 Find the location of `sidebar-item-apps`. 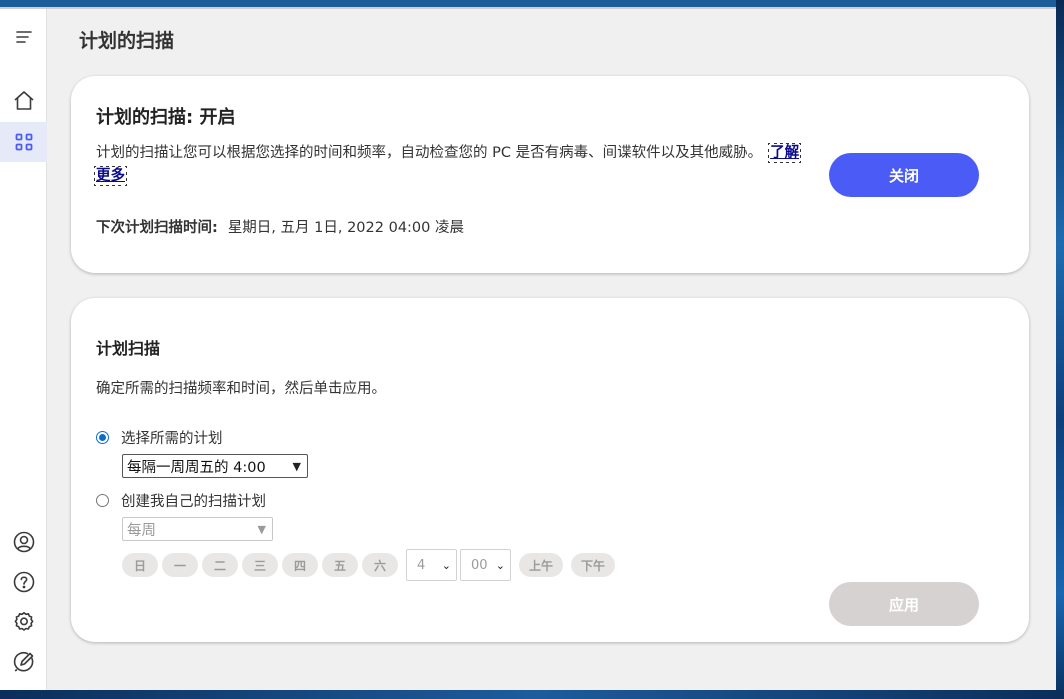

sidebar-item-apps is located at coordinates (23, 142).